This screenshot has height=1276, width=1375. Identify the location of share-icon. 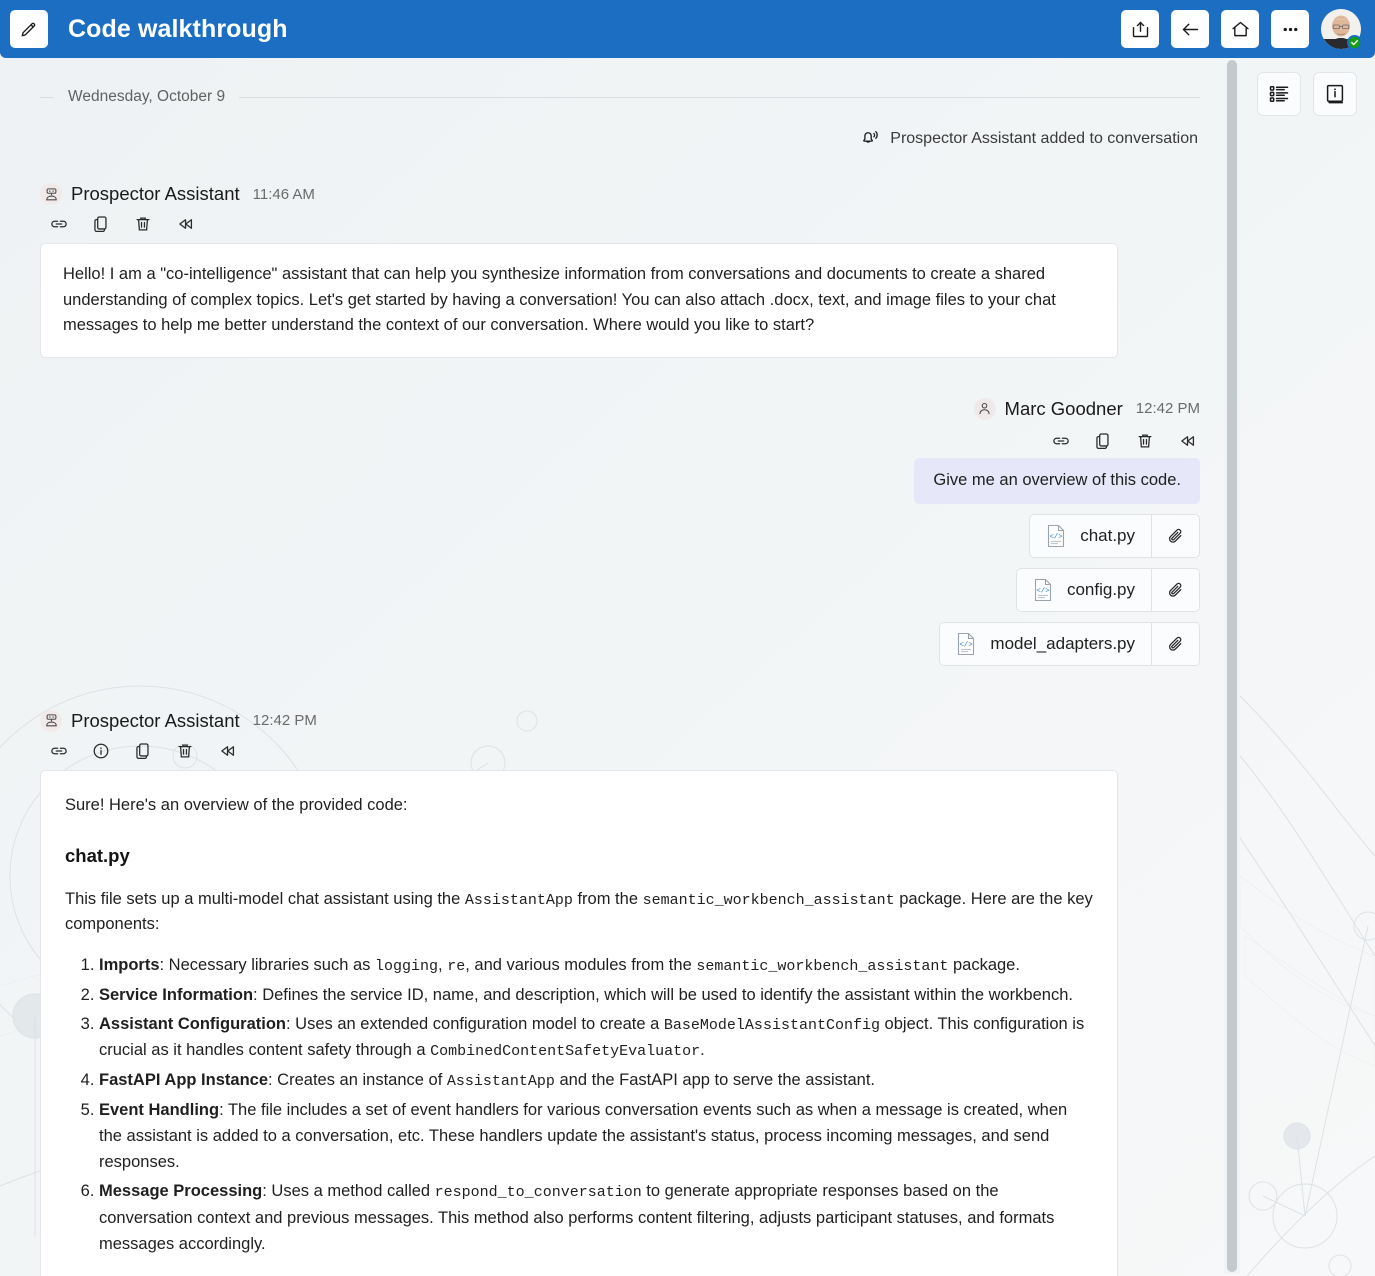
(1140, 29).